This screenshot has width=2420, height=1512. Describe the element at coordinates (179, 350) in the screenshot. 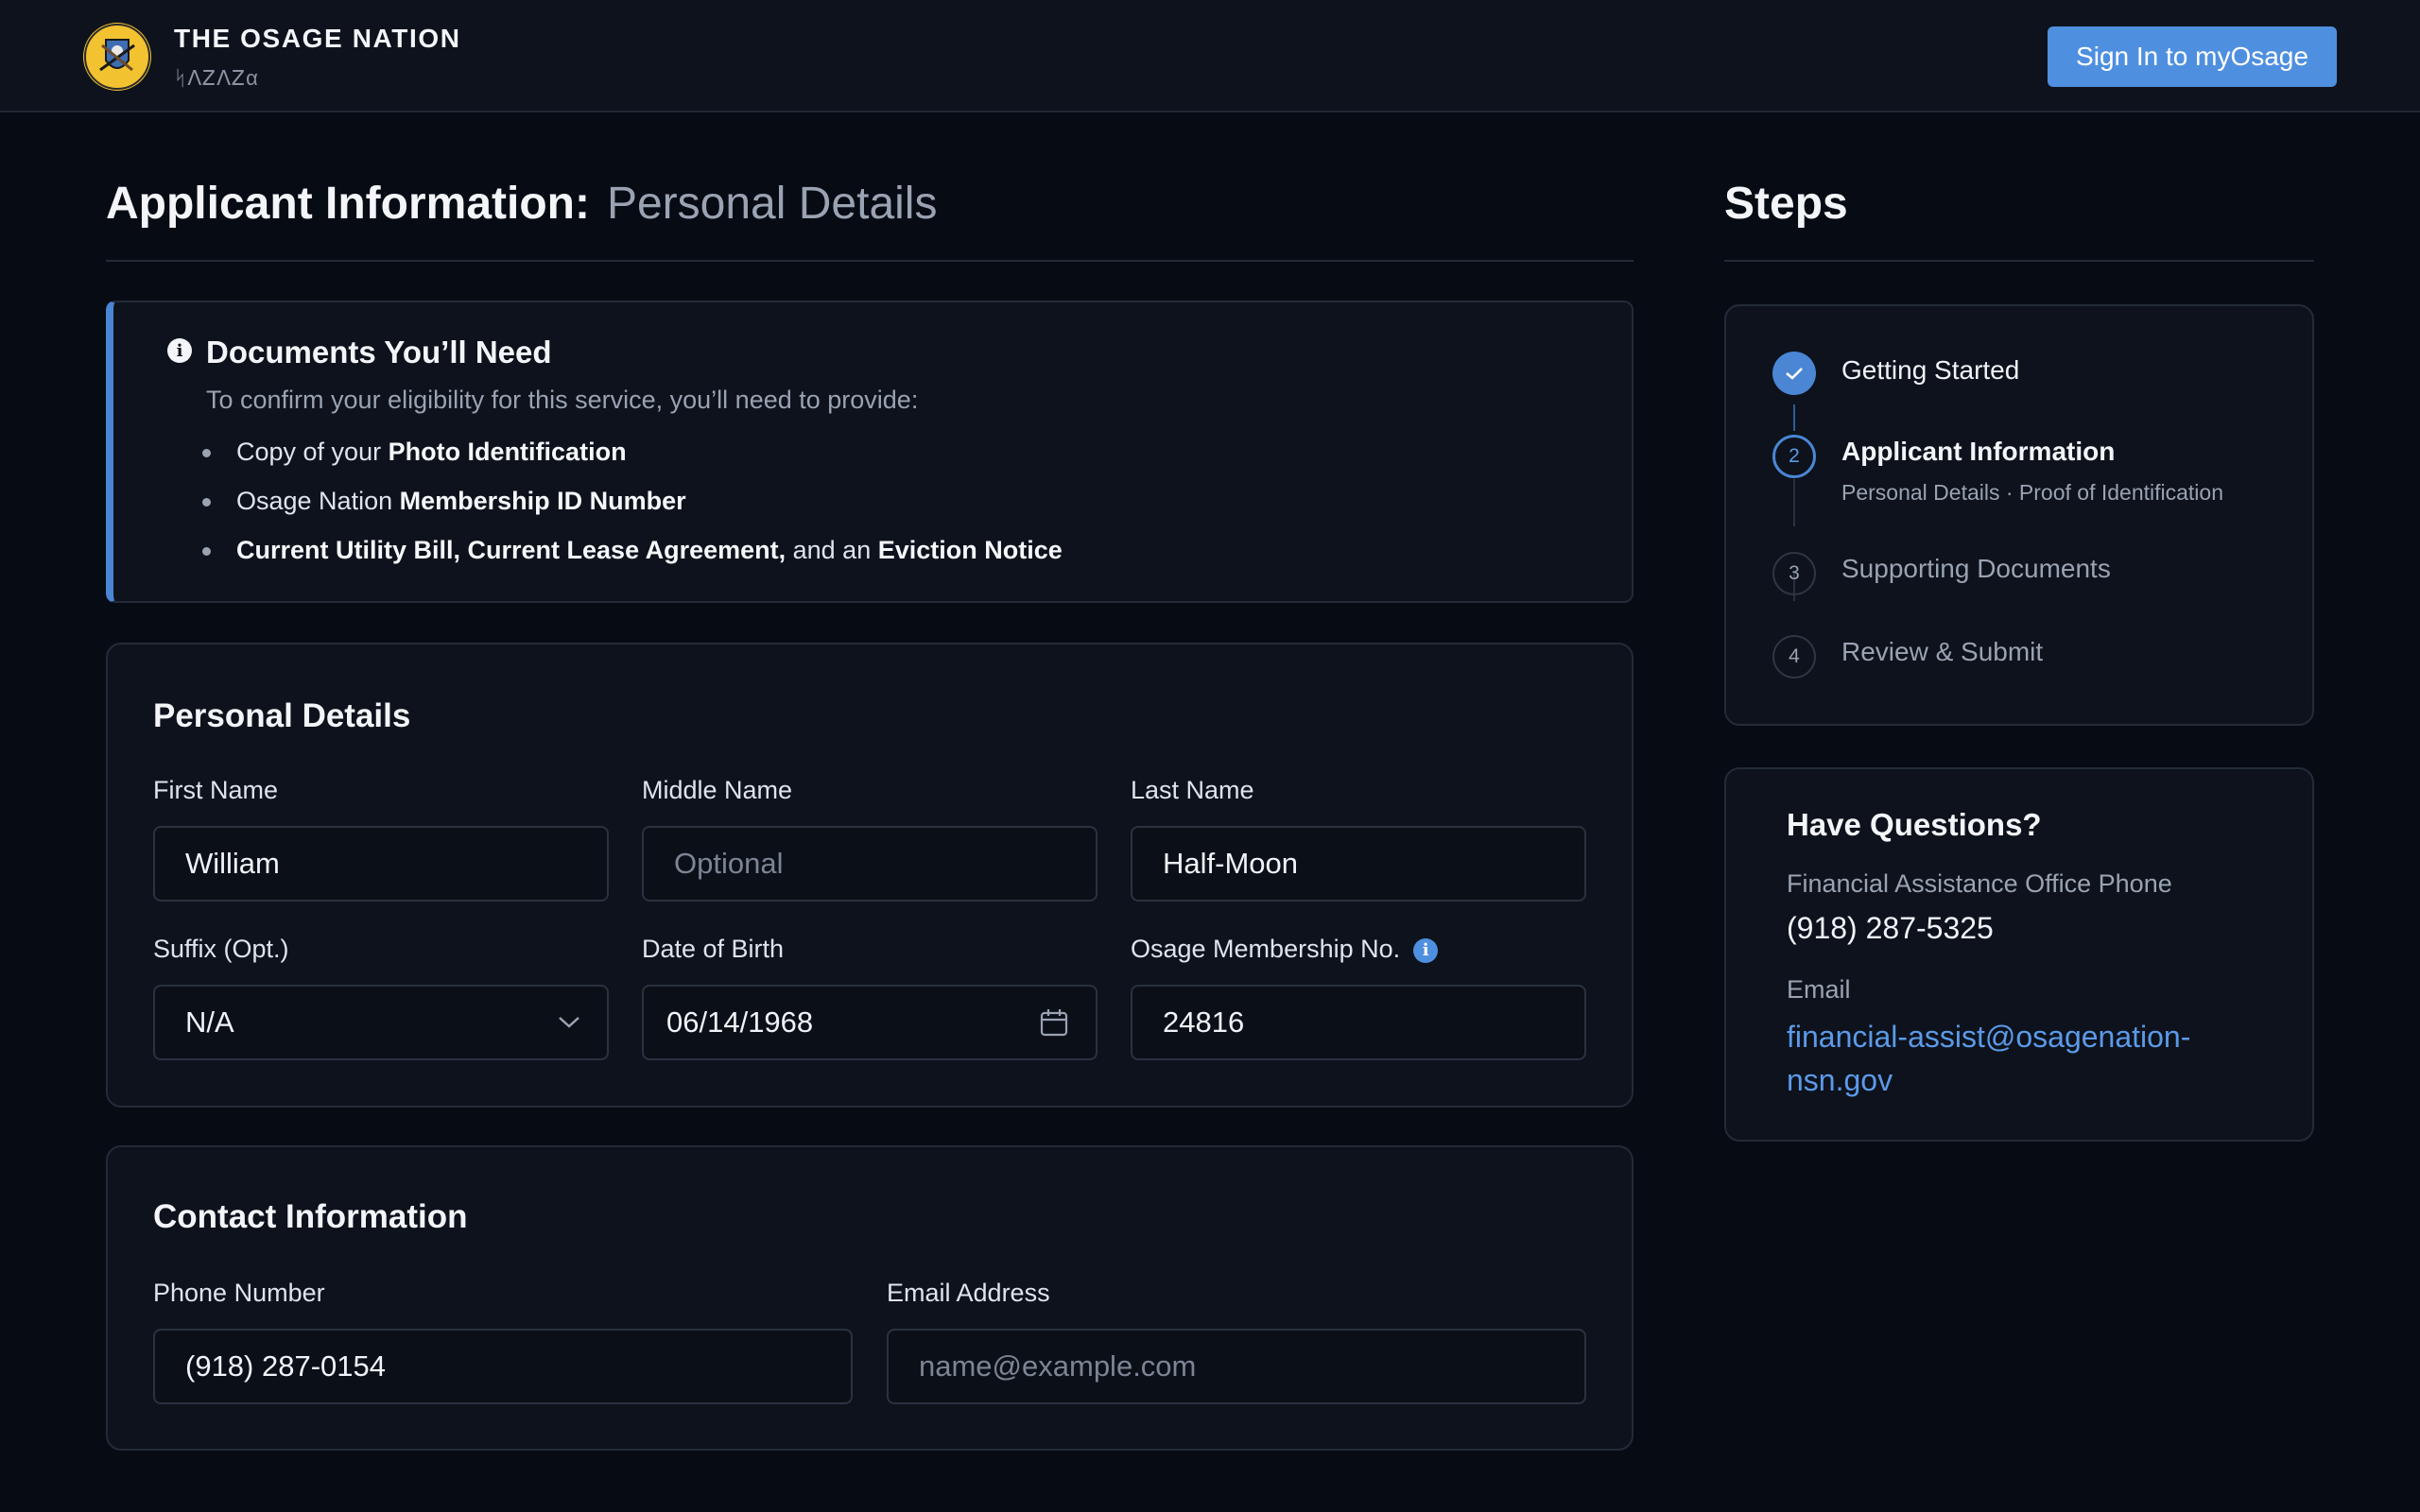

I see `info-icon: i` at that location.